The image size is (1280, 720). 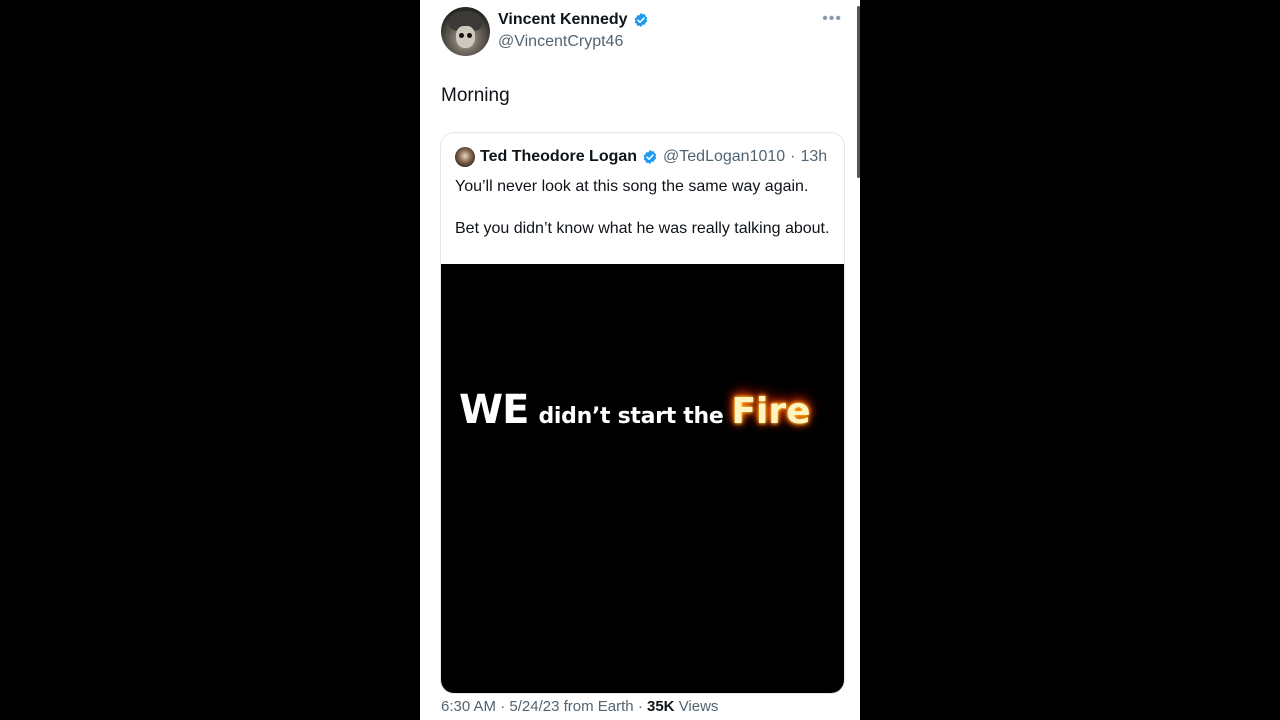 I want to click on video-caption: WE didn’t start the Fire, so click(x=635, y=410).